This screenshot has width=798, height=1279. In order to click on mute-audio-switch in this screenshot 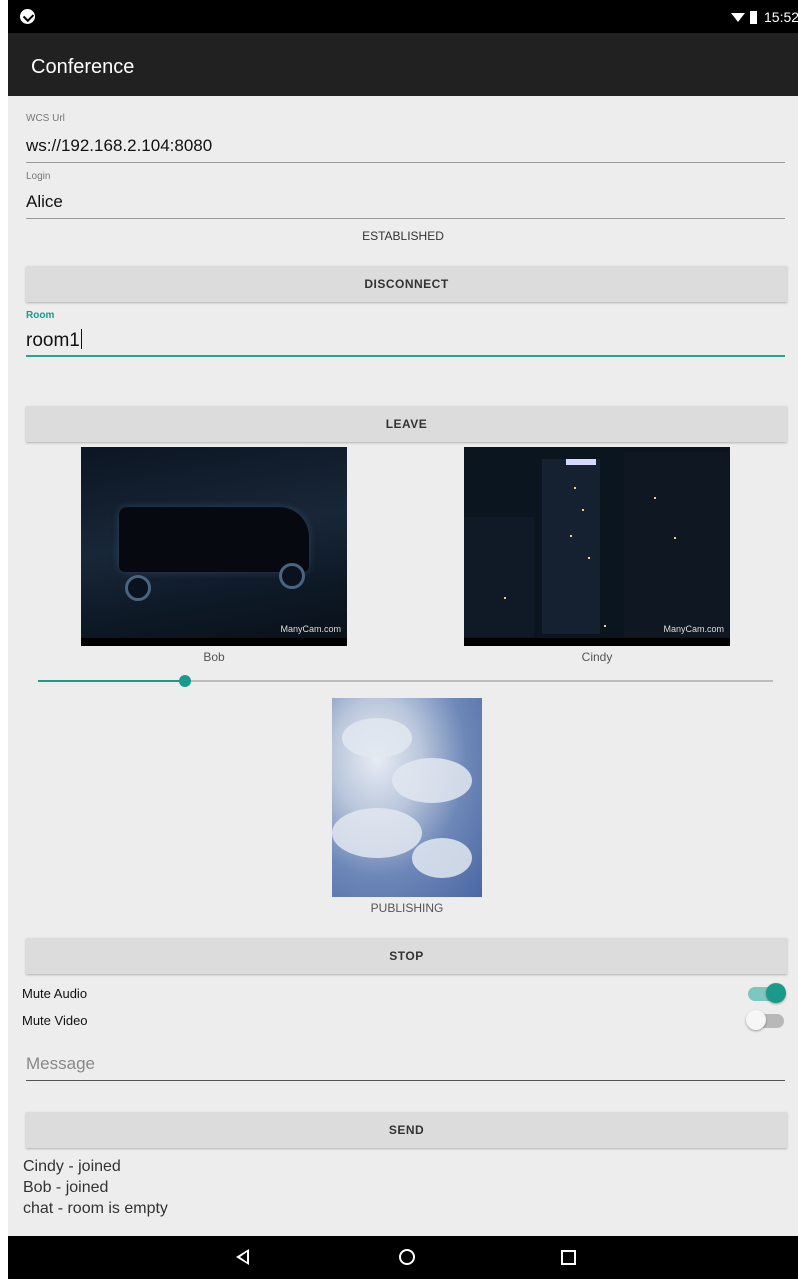, I will do `click(767, 993)`.